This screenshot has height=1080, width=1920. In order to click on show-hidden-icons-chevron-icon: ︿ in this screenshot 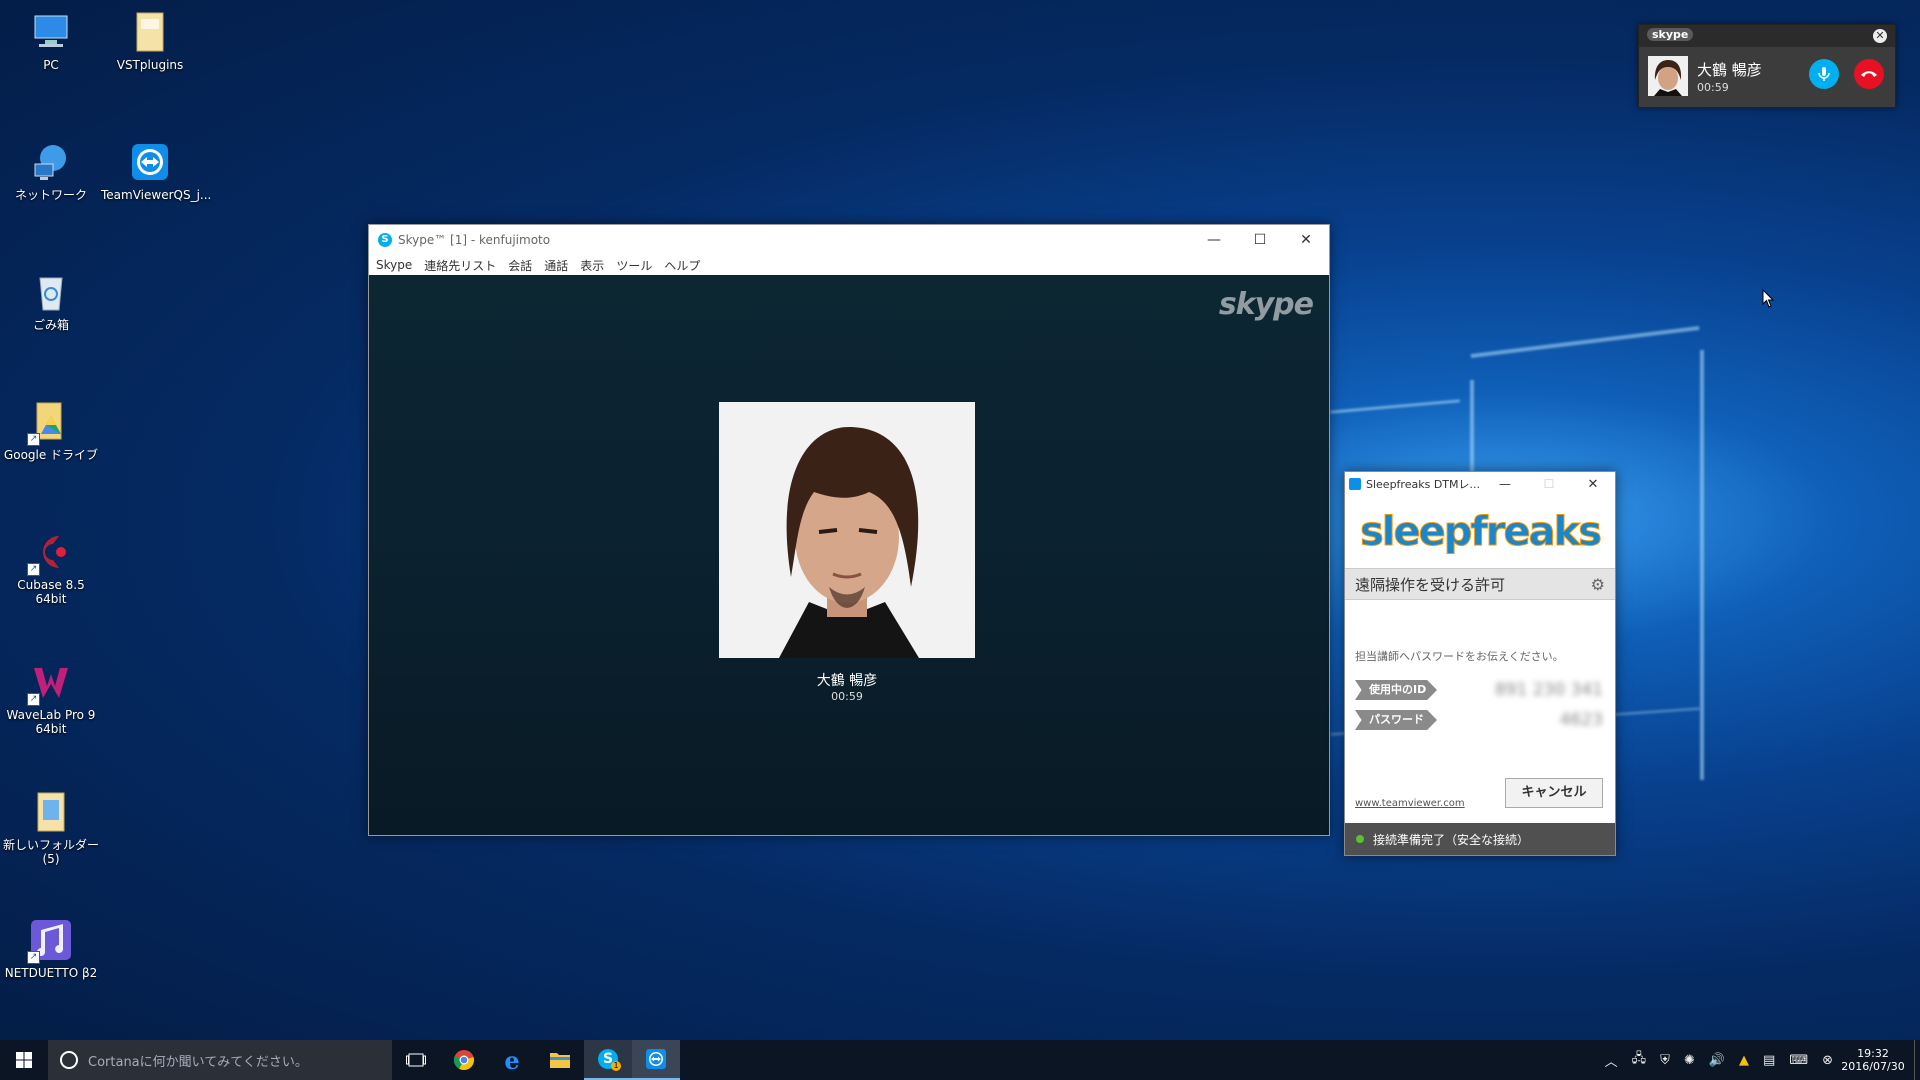, I will do `click(1611, 1060)`.